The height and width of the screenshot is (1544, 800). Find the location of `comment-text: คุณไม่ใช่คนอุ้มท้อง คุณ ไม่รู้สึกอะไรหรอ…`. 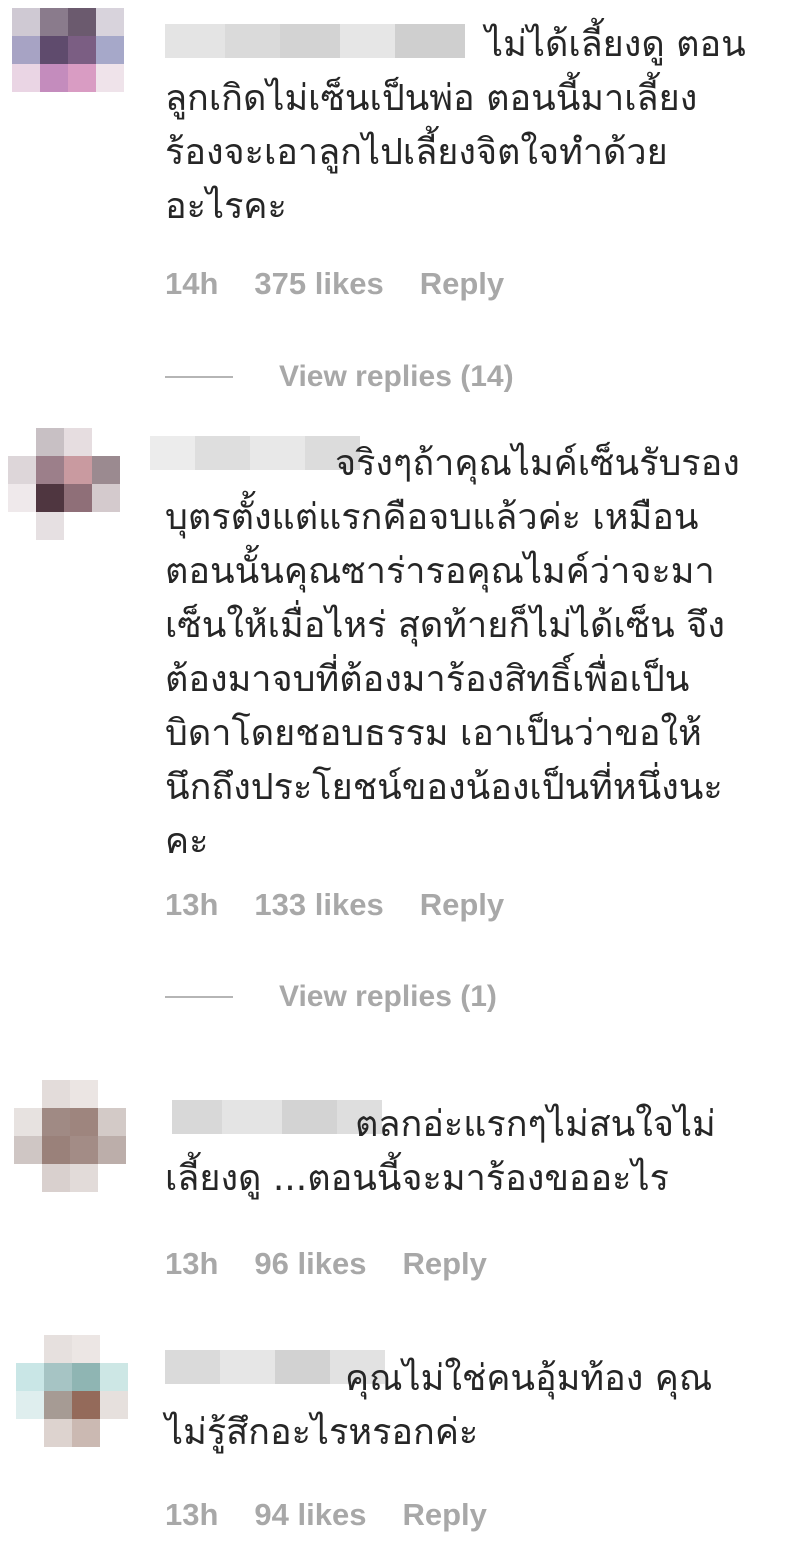

comment-text: คุณไม่ใช่คนอุ้มท้อง คุณ ไม่รู้สึกอะไรหรอ… is located at coordinates (439, 1405).